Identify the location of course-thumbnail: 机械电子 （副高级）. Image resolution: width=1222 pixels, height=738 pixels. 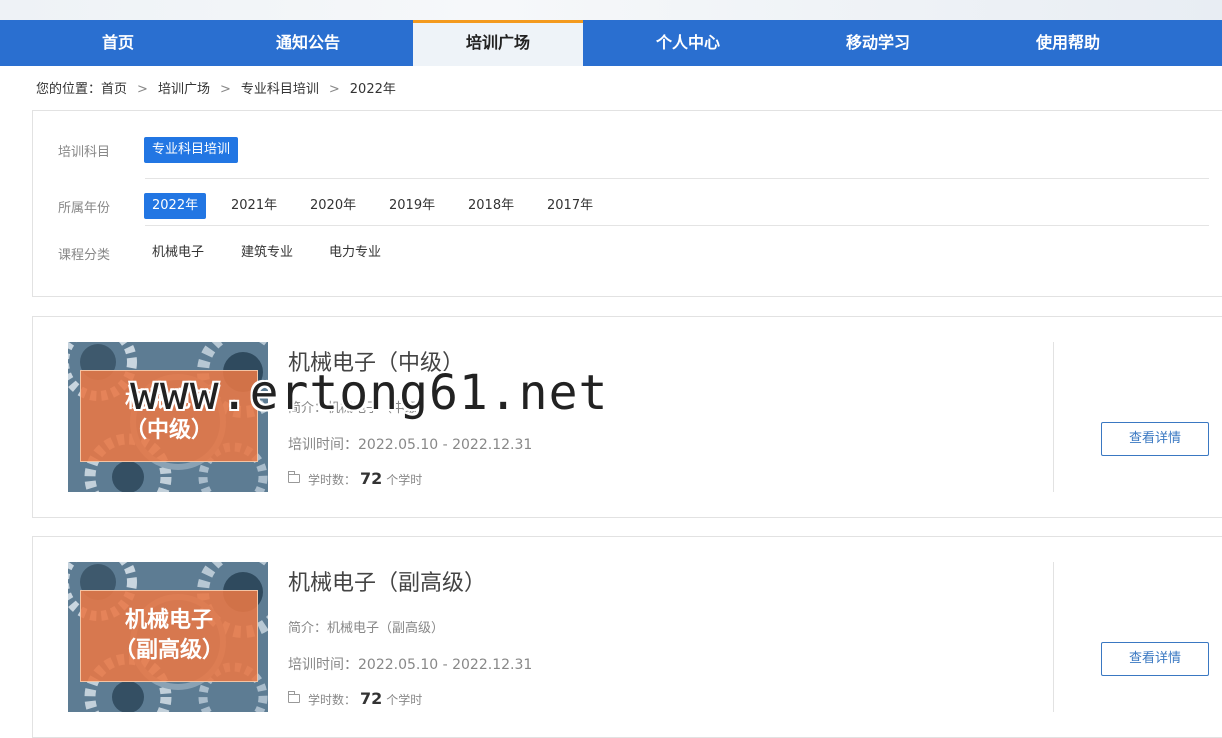
(168, 637).